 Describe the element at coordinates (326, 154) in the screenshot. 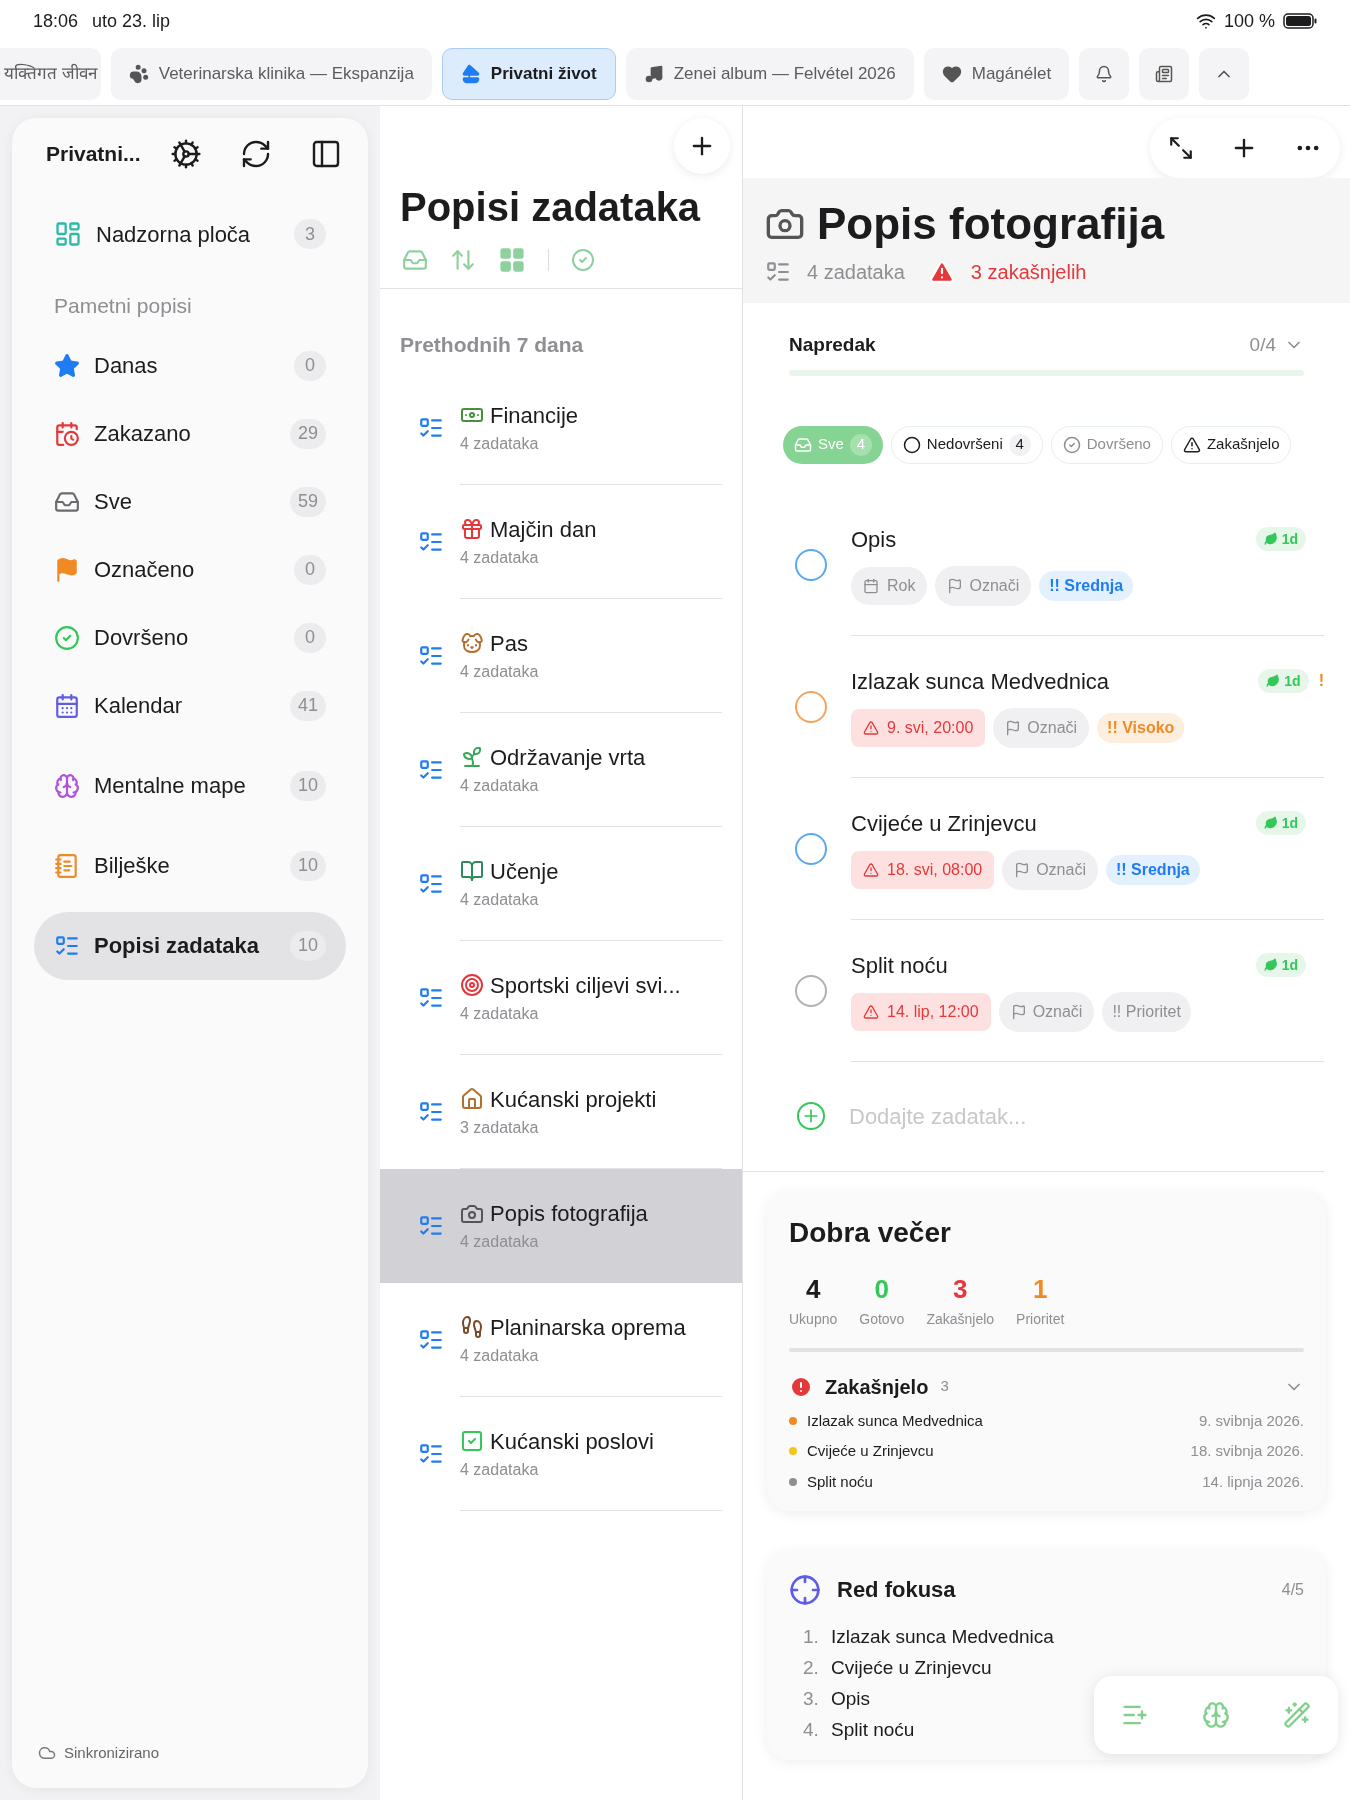

I see `sidebar-toggle-icon` at that location.